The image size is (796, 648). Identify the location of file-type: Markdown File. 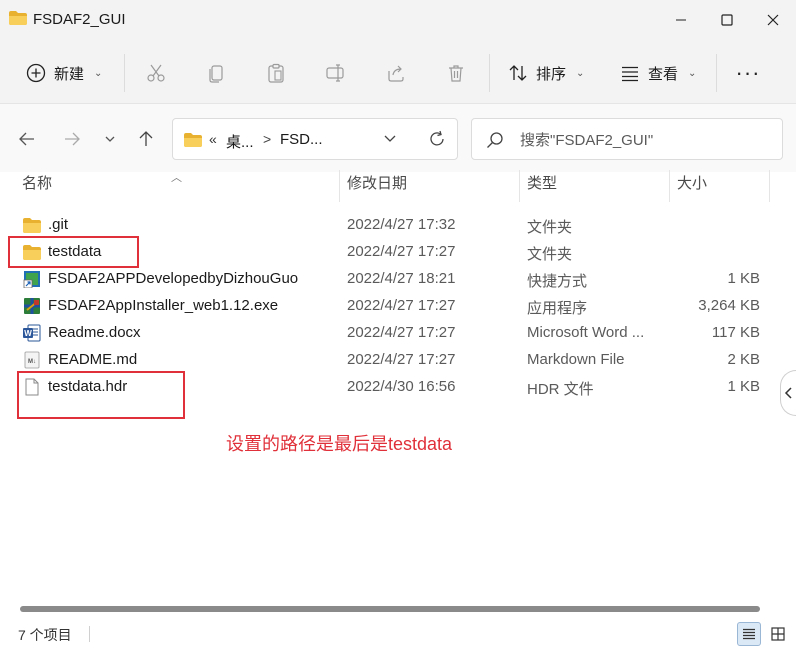
(576, 359).